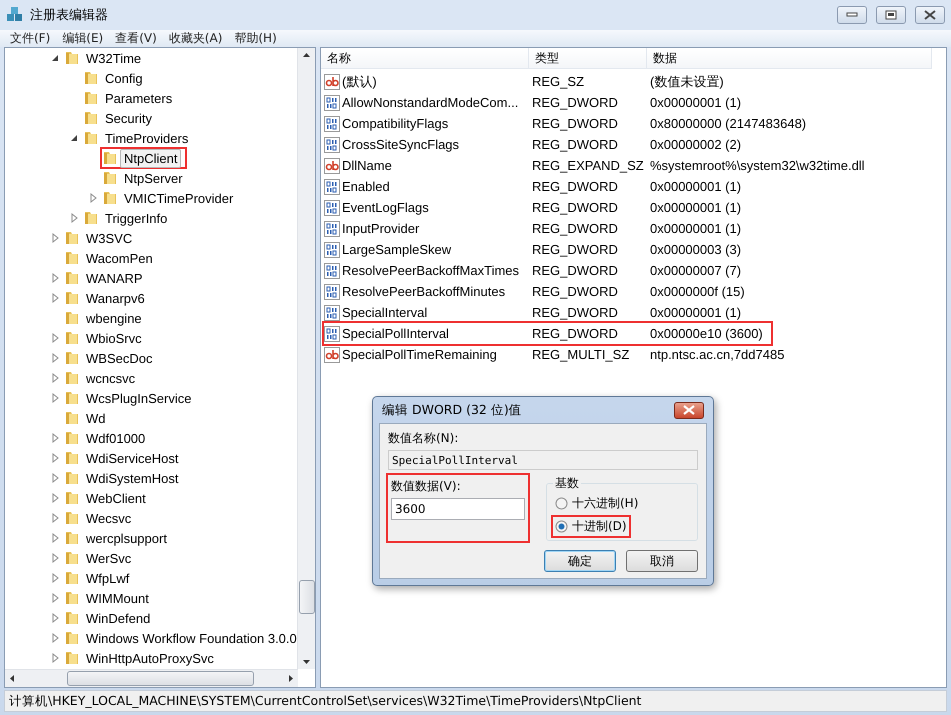  What do you see at coordinates (425, 58) in the screenshot?
I see `column-header: 名称` at bounding box center [425, 58].